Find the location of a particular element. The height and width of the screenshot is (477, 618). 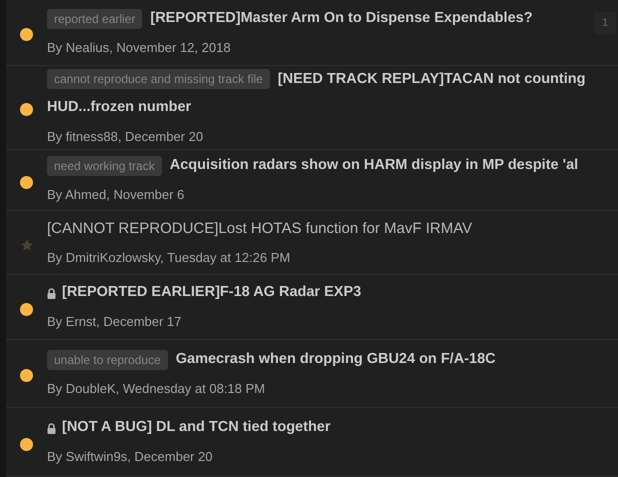

topic-byline: By Ernst, December 17 is located at coordinates (114, 322).